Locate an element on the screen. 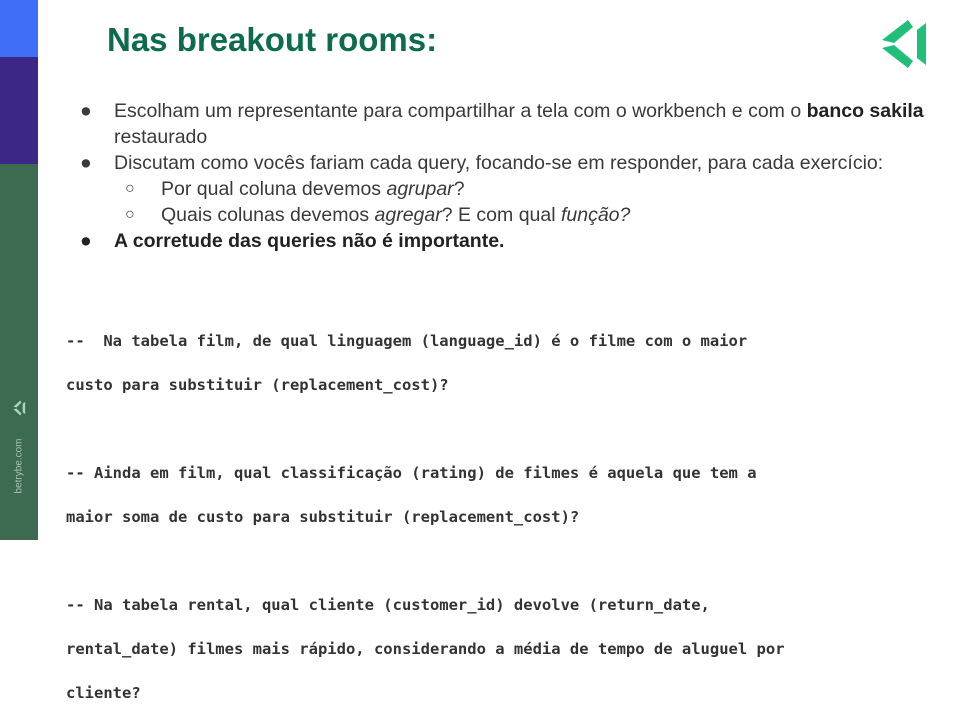 The image size is (960, 726). slide-title: Nas breakout rooms: is located at coordinates (272, 39).